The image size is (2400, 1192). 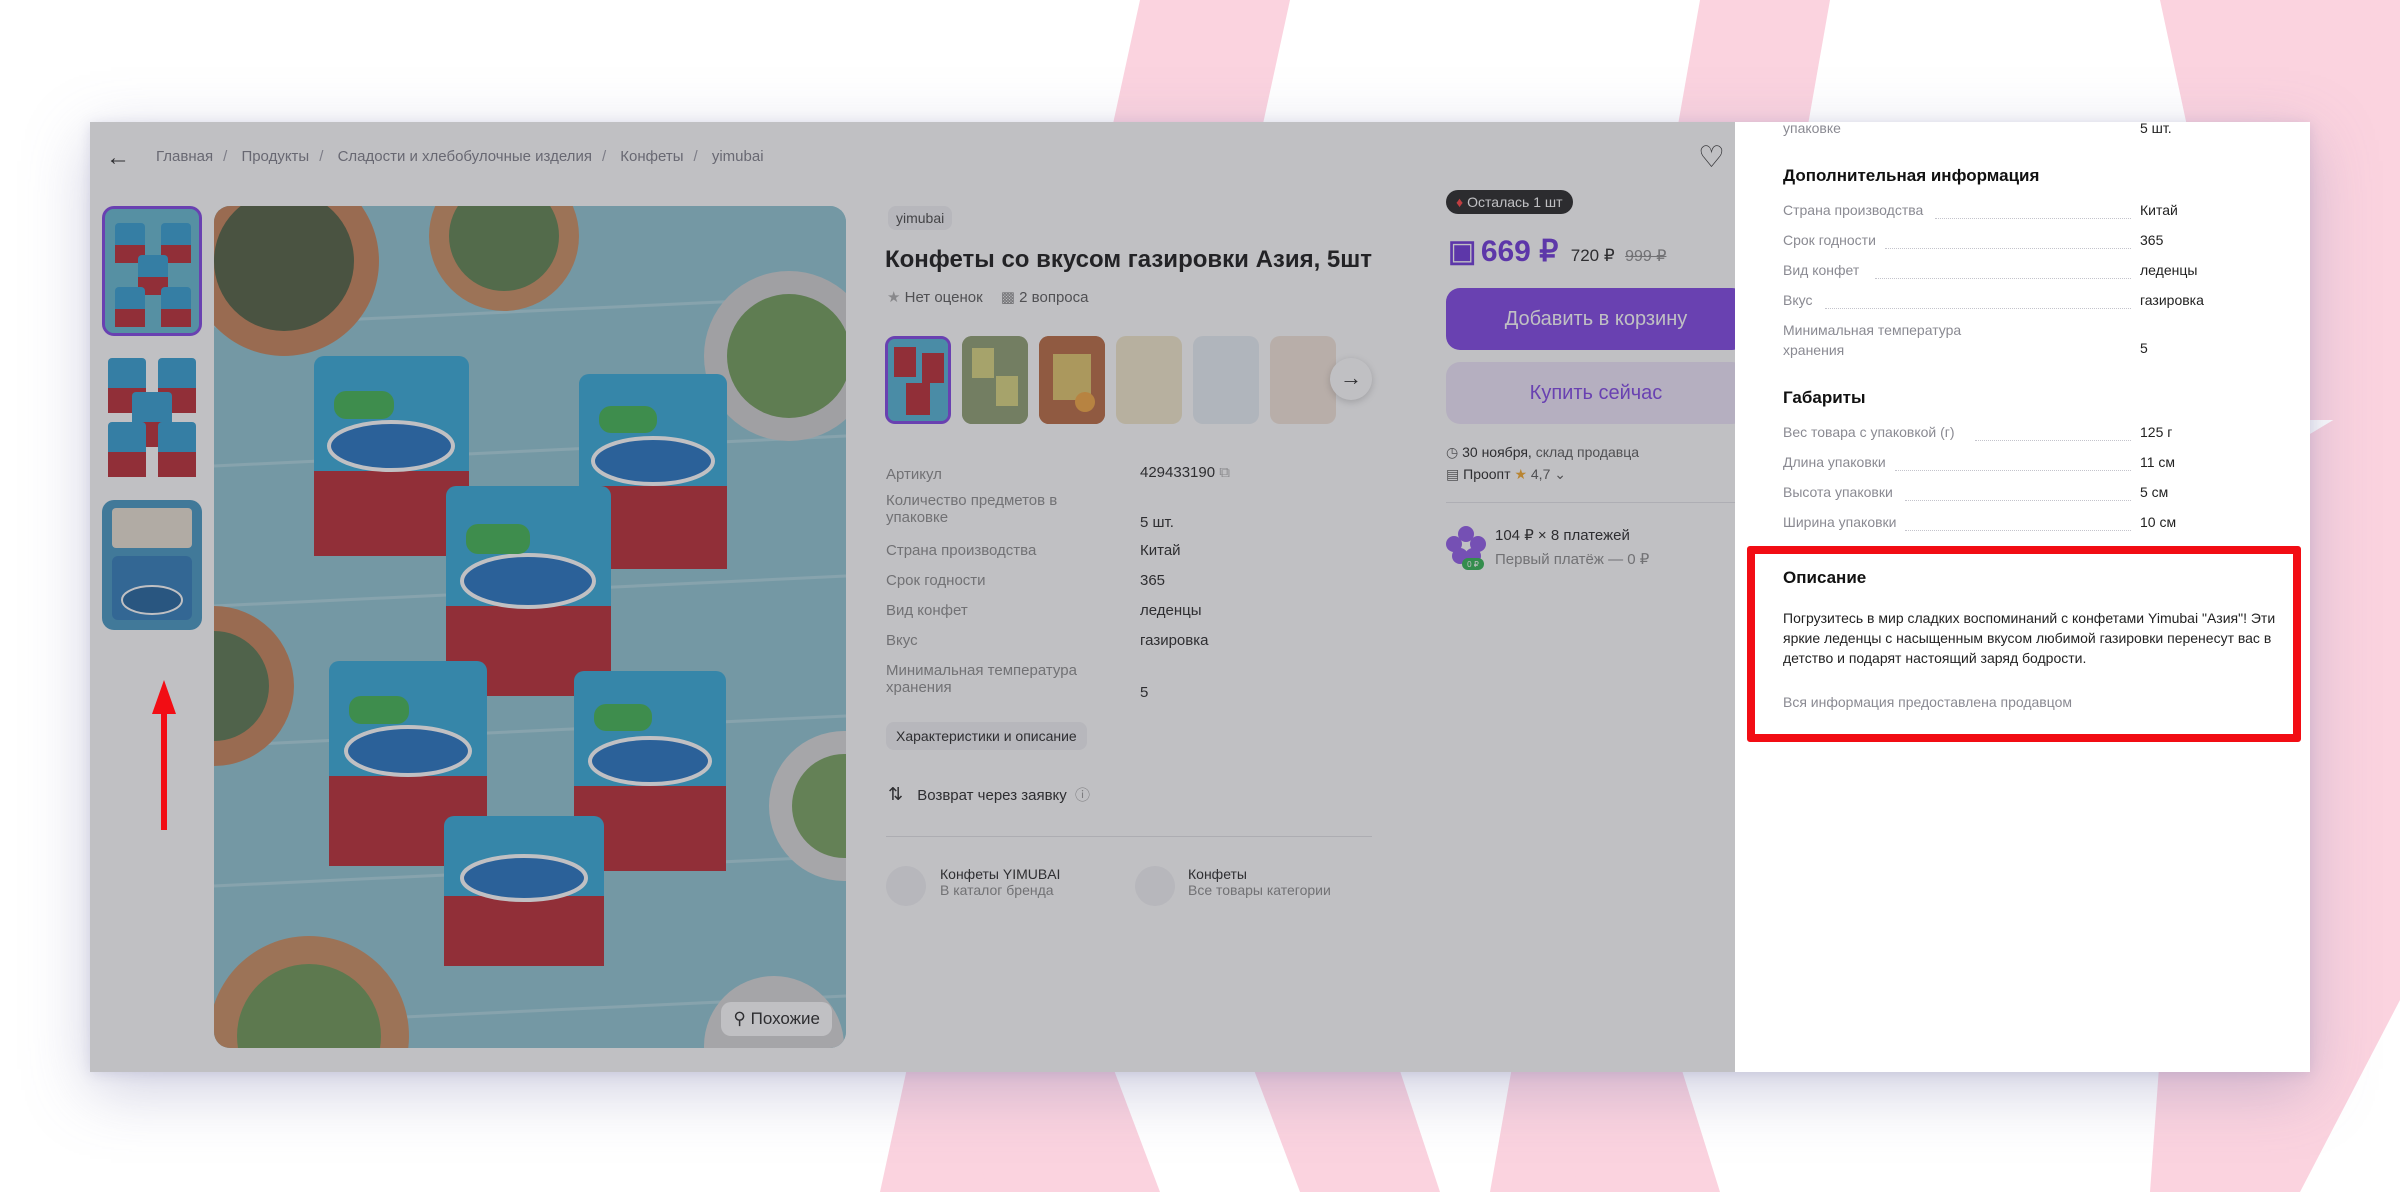 What do you see at coordinates (1711, 157) in the screenshot?
I see `favorite-heart-icon: ♡` at bounding box center [1711, 157].